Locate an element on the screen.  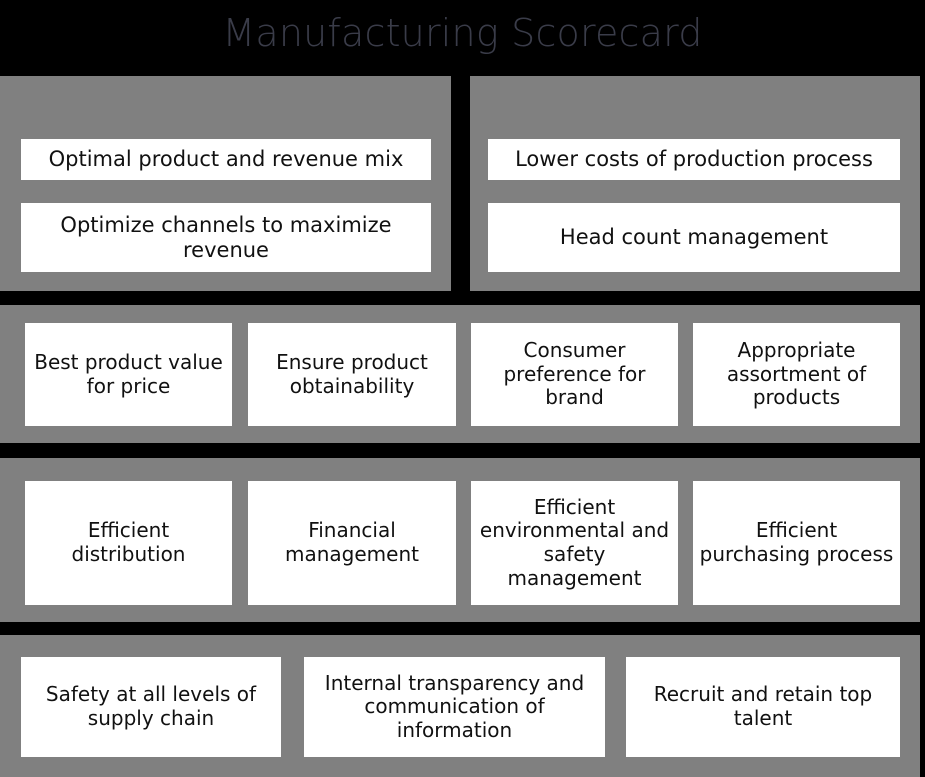
card-label: Ensure product obtainability is located at coordinates (352, 373).